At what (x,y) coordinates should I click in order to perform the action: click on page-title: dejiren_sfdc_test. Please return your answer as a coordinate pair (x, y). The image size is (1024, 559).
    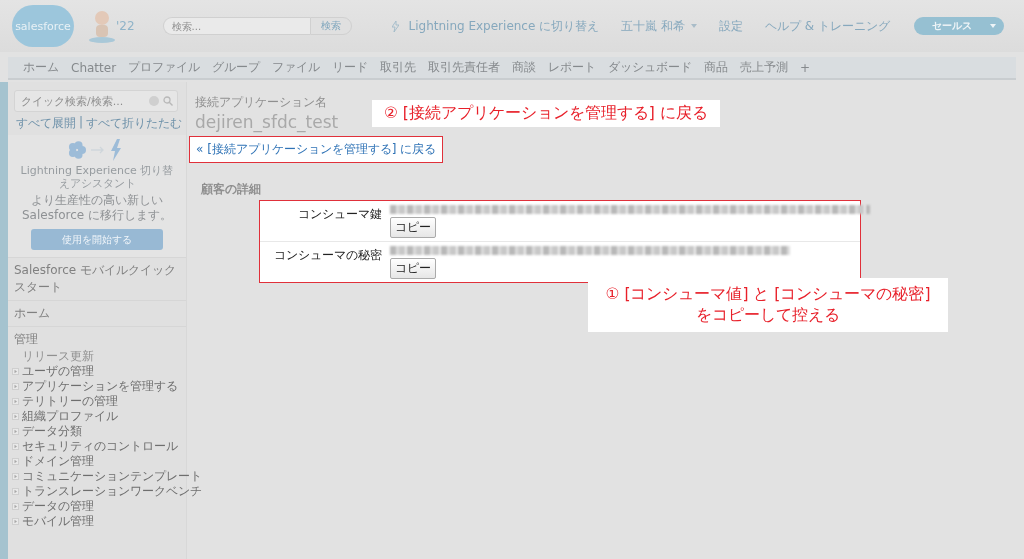
    Looking at the image, I should click on (267, 122).